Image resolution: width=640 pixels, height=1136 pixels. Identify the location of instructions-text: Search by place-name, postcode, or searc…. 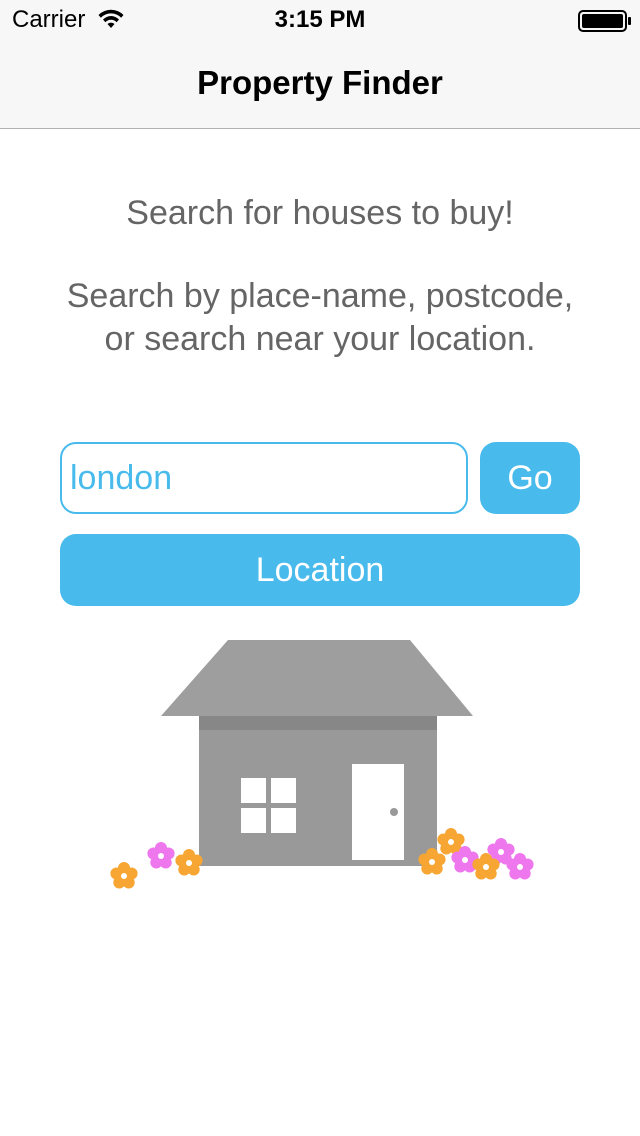
(320, 317).